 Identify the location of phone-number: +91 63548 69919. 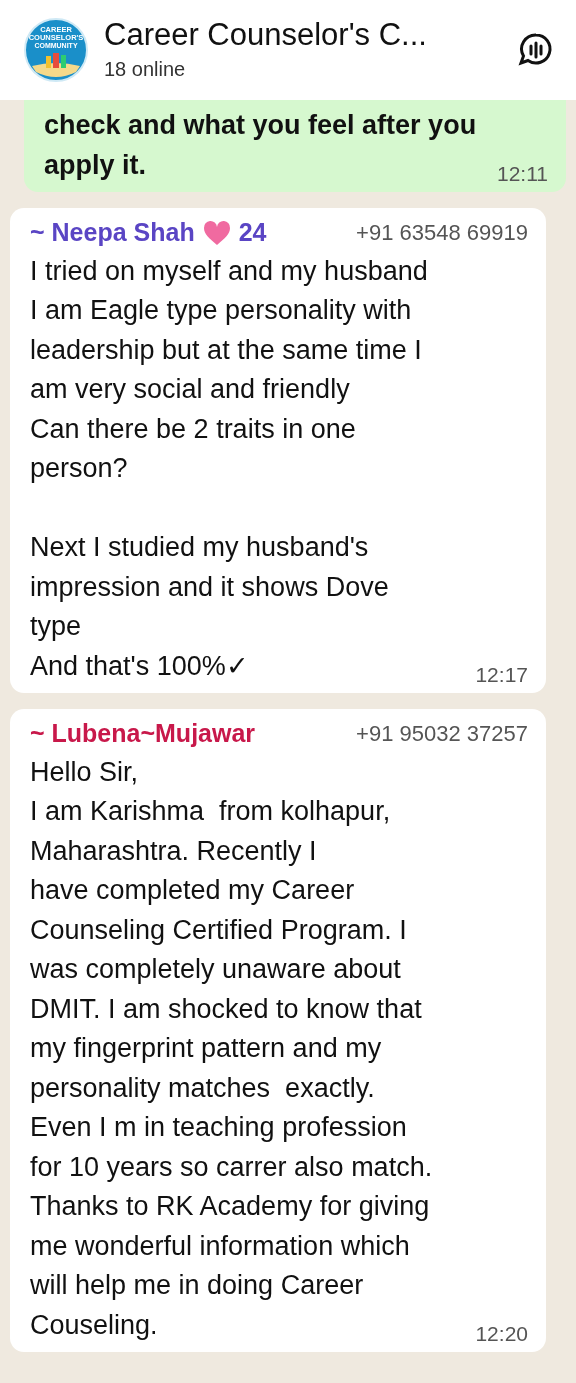
(442, 233).